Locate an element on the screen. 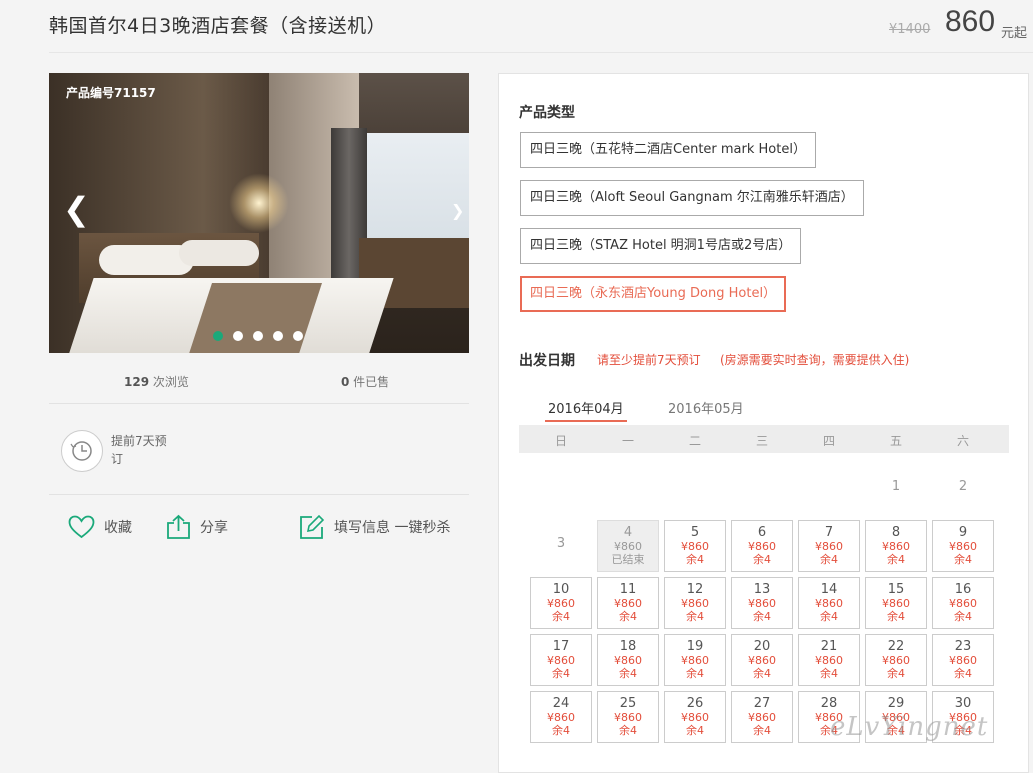 This screenshot has width=1033, height=773. advance-booking-note: 提前7天预订 is located at coordinates (139, 450).